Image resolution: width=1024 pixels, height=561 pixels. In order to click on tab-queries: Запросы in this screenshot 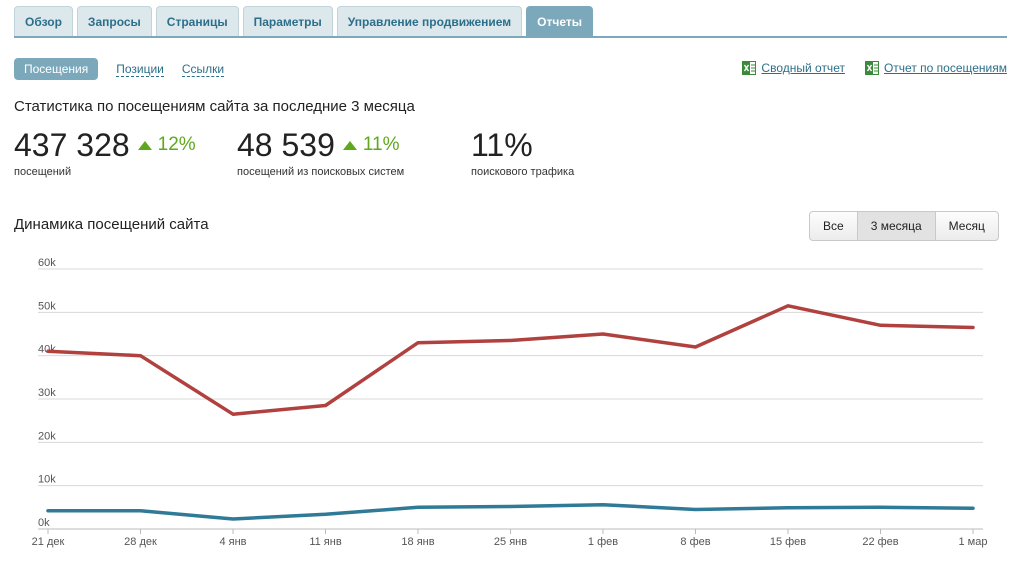, I will do `click(114, 21)`.